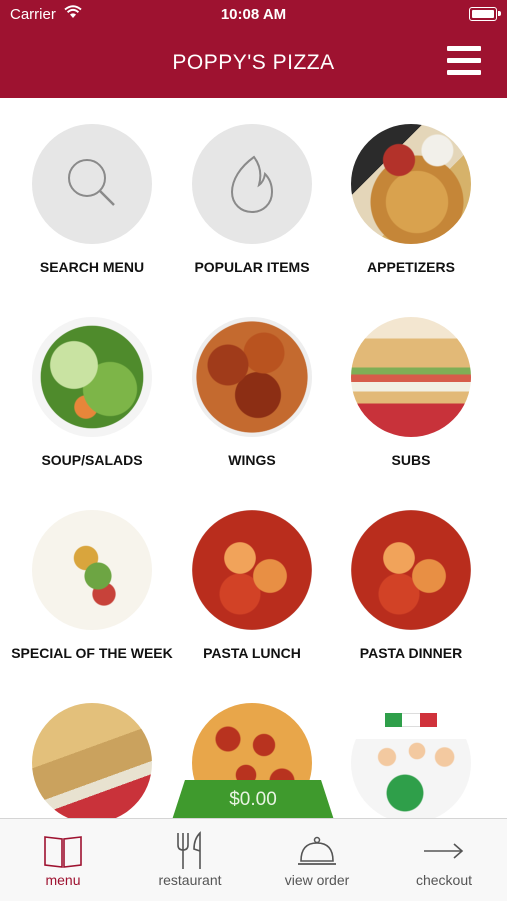 The height and width of the screenshot is (901, 507). What do you see at coordinates (483, 14) in the screenshot?
I see `battery-icon` at bounding box center [483, 14].